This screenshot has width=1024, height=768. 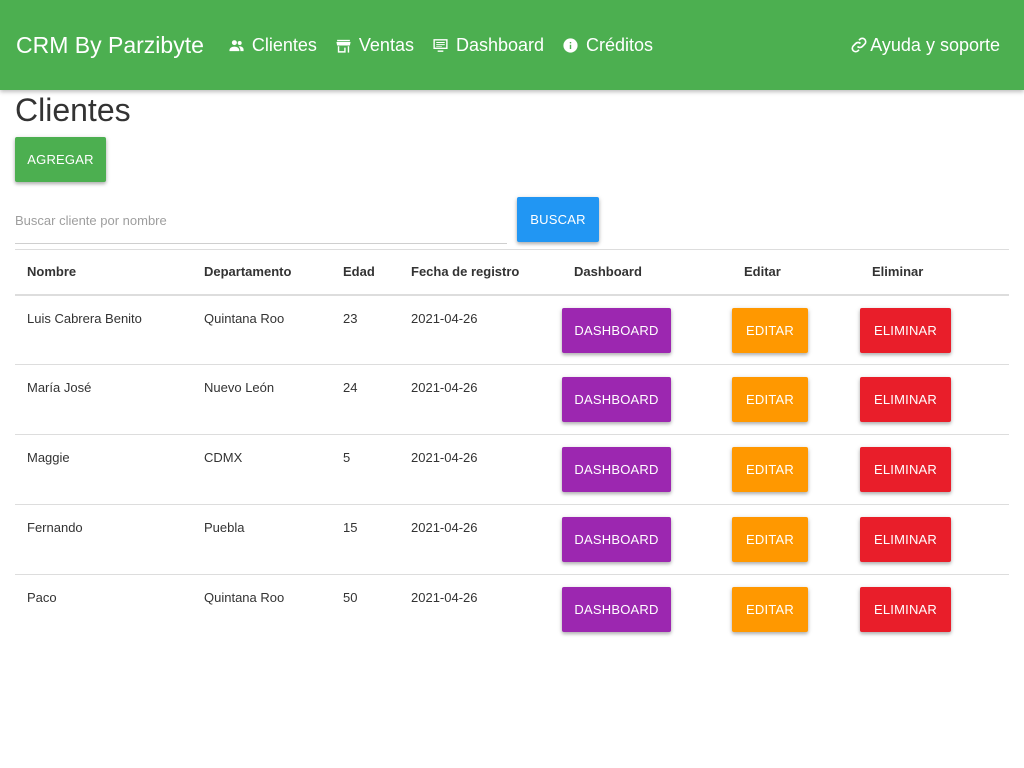 What do you see at coordinates (261, 221) in the screenshot?
I see `search-input` at bounding box center [261, 221].